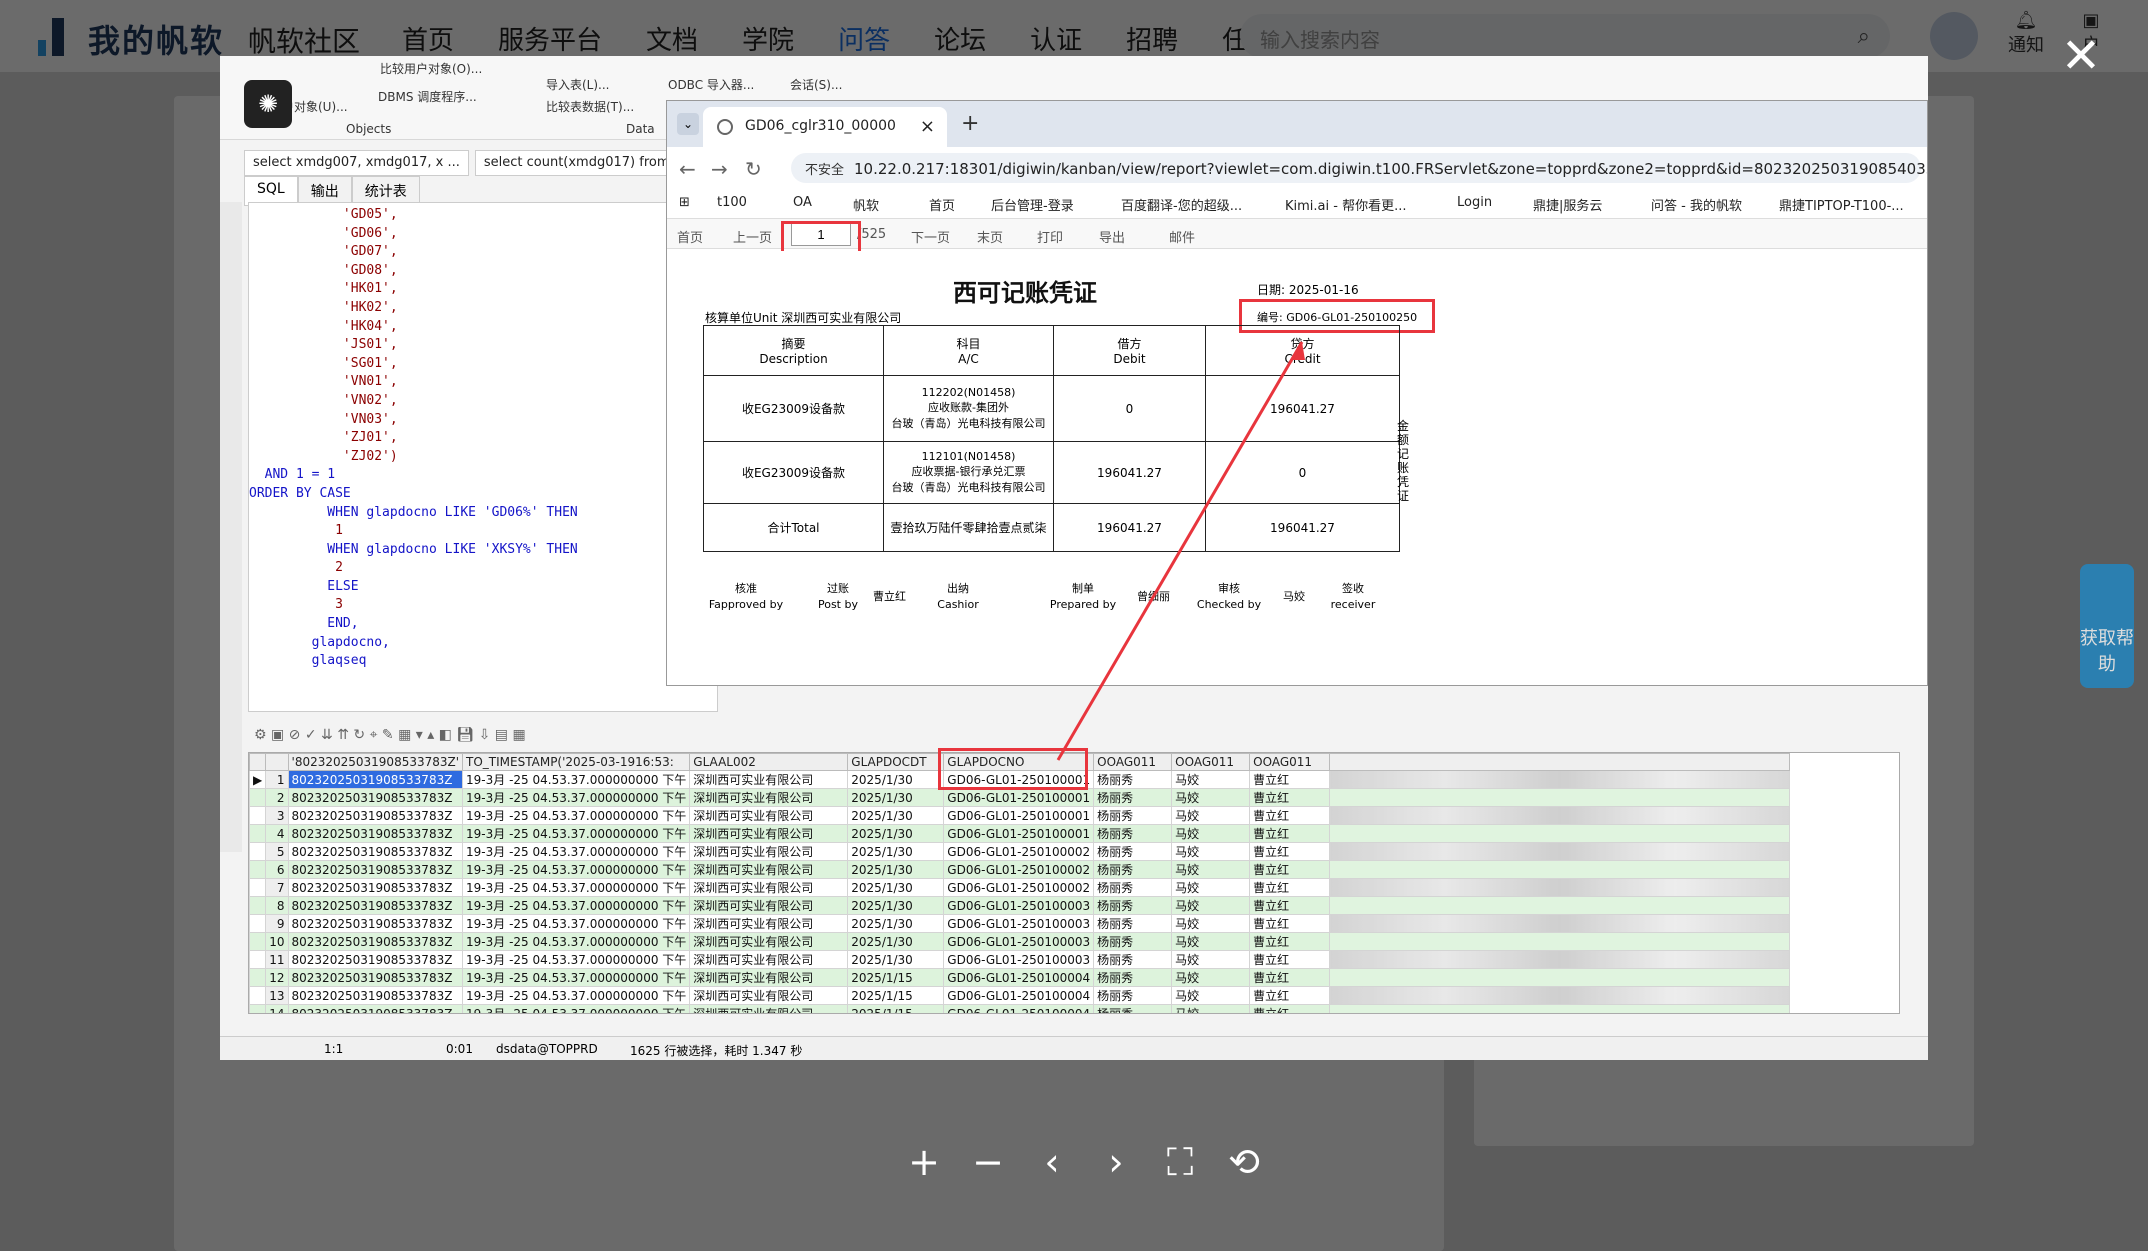 This screenshot has height=1251, width=2148. I want to click on nav-item-service: 服务平台, so click(550, 38).